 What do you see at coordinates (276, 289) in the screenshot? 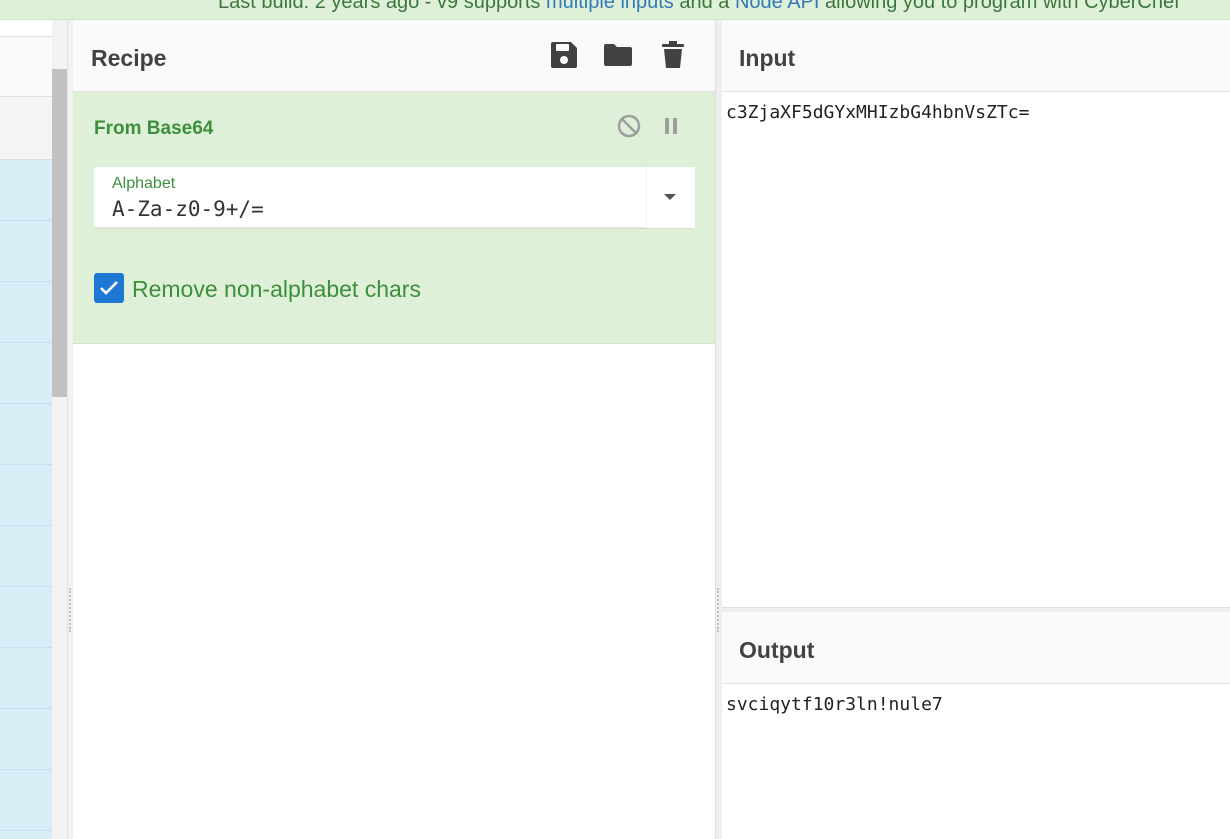
I see `remove-non-alphabet-label: Remove non-alphabet chars` at bounding box center [276, 289].